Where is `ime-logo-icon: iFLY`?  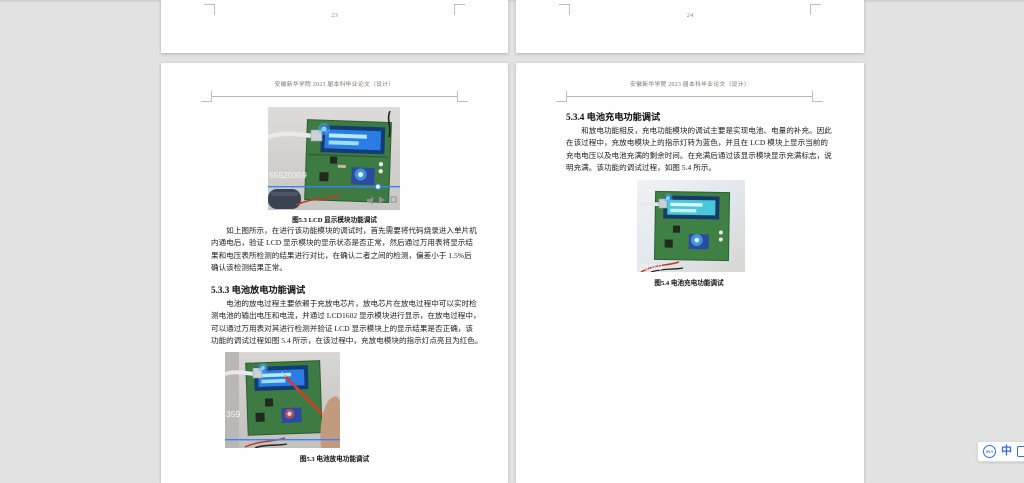 ime-logo-icon: iFLY is located at coordinates (989, 451).